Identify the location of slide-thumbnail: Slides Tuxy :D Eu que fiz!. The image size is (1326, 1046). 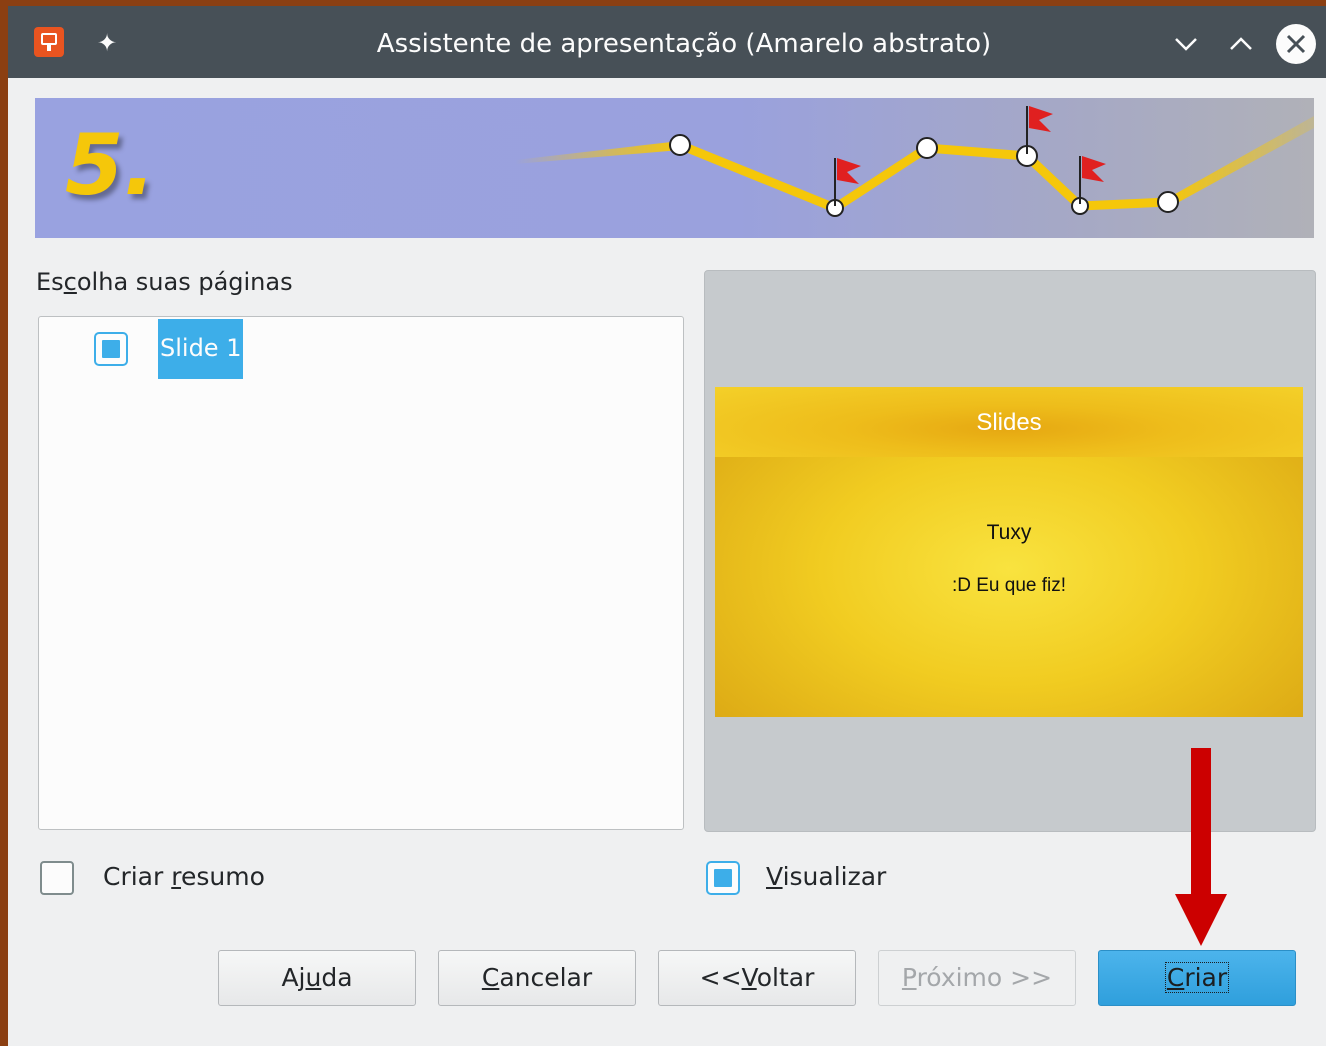
(1009, 552).